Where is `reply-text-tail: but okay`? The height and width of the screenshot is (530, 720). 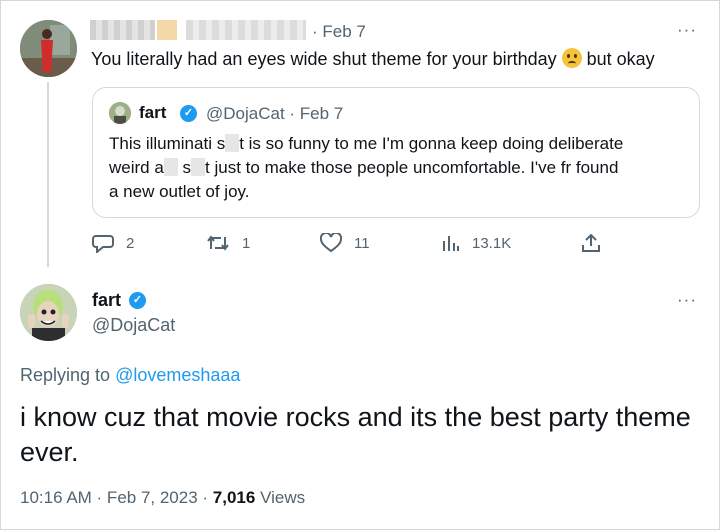 reply-text-tail: but okay is located at coordinates (620, 59).